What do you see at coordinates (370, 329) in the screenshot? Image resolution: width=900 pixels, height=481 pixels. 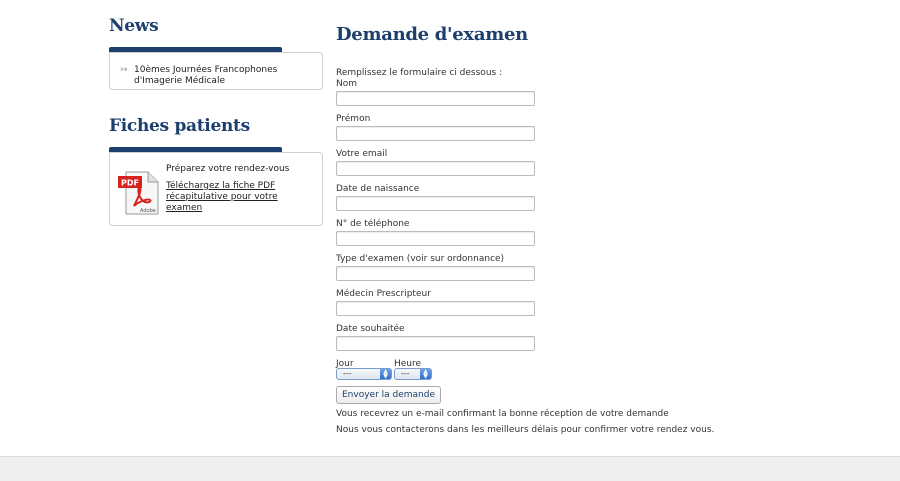 I see `desired-date-label: Date souhaitée` at bounding box center [370, 329].